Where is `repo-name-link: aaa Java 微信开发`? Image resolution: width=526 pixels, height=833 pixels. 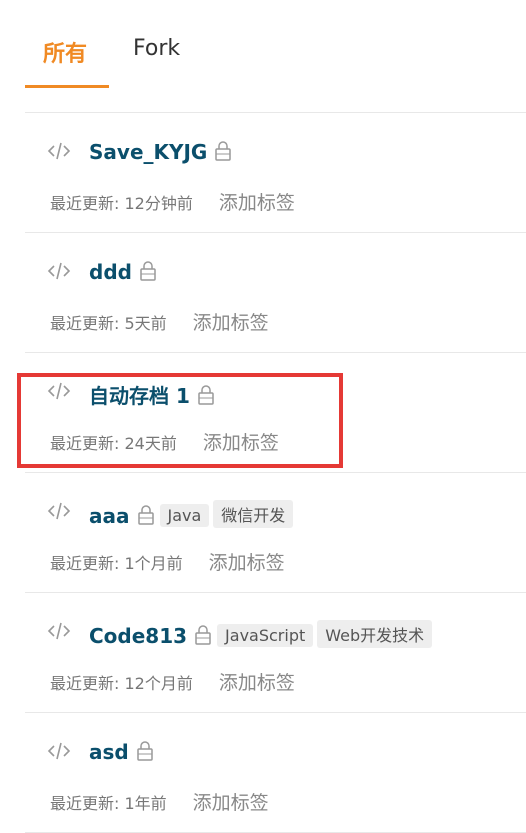 repo-name-link: aaa Java 微信开发 is located at coordinates (191, 514).